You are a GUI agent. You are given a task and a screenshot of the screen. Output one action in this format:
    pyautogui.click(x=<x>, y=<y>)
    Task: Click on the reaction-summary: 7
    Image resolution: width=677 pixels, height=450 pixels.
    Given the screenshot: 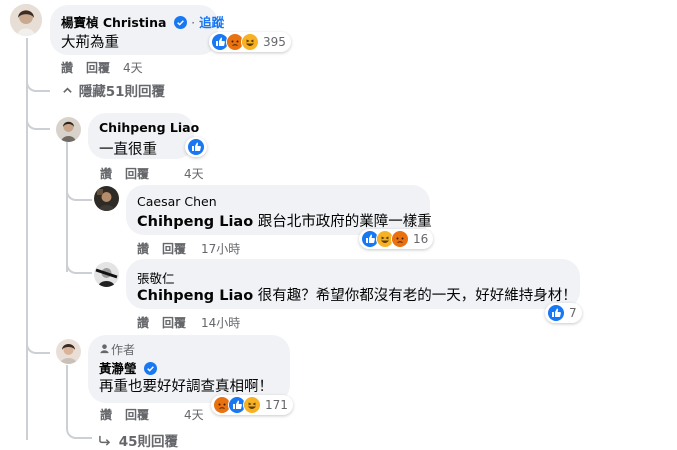 What is the action you would take?
    pyautogui.click(x=563, y=313)
    